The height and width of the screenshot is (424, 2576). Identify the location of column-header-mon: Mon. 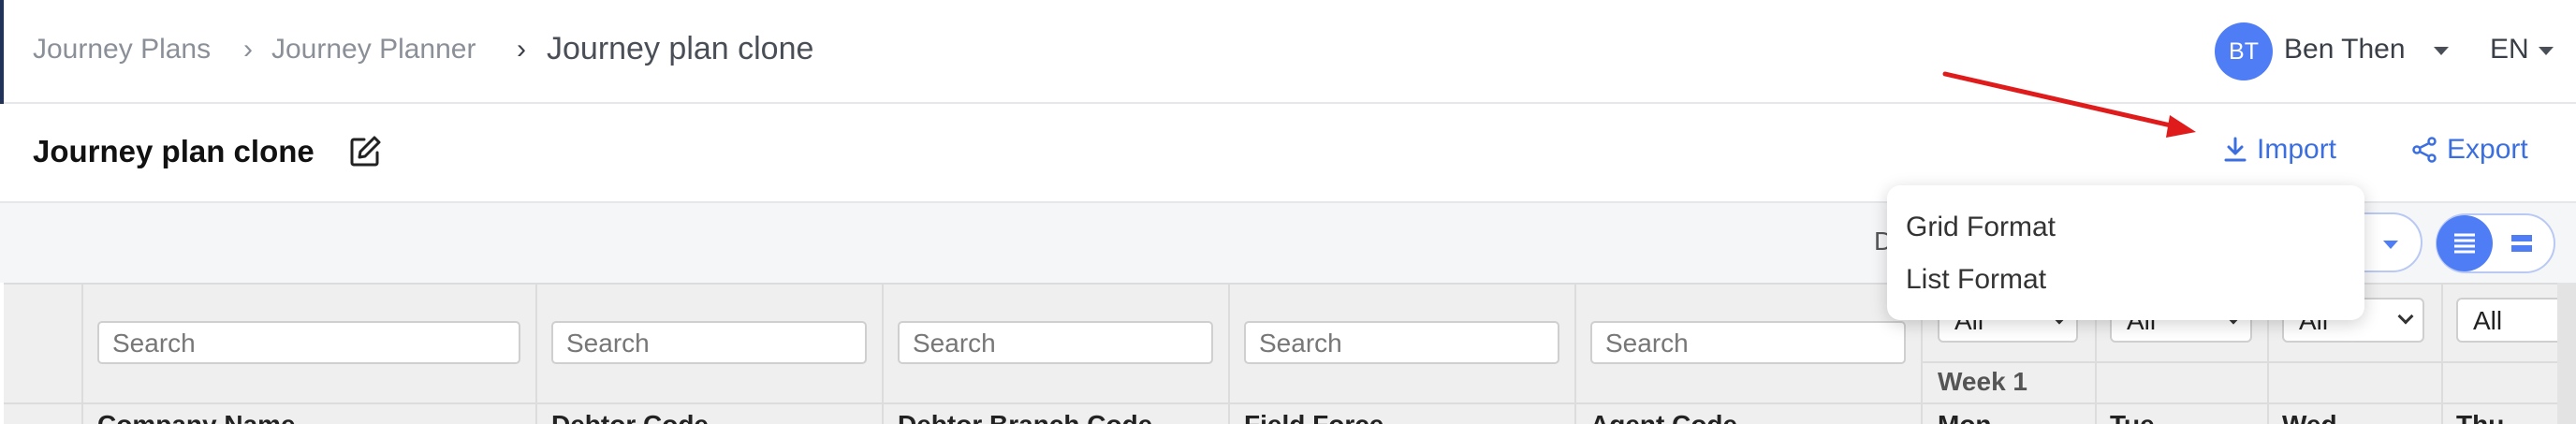
(1965, 417).